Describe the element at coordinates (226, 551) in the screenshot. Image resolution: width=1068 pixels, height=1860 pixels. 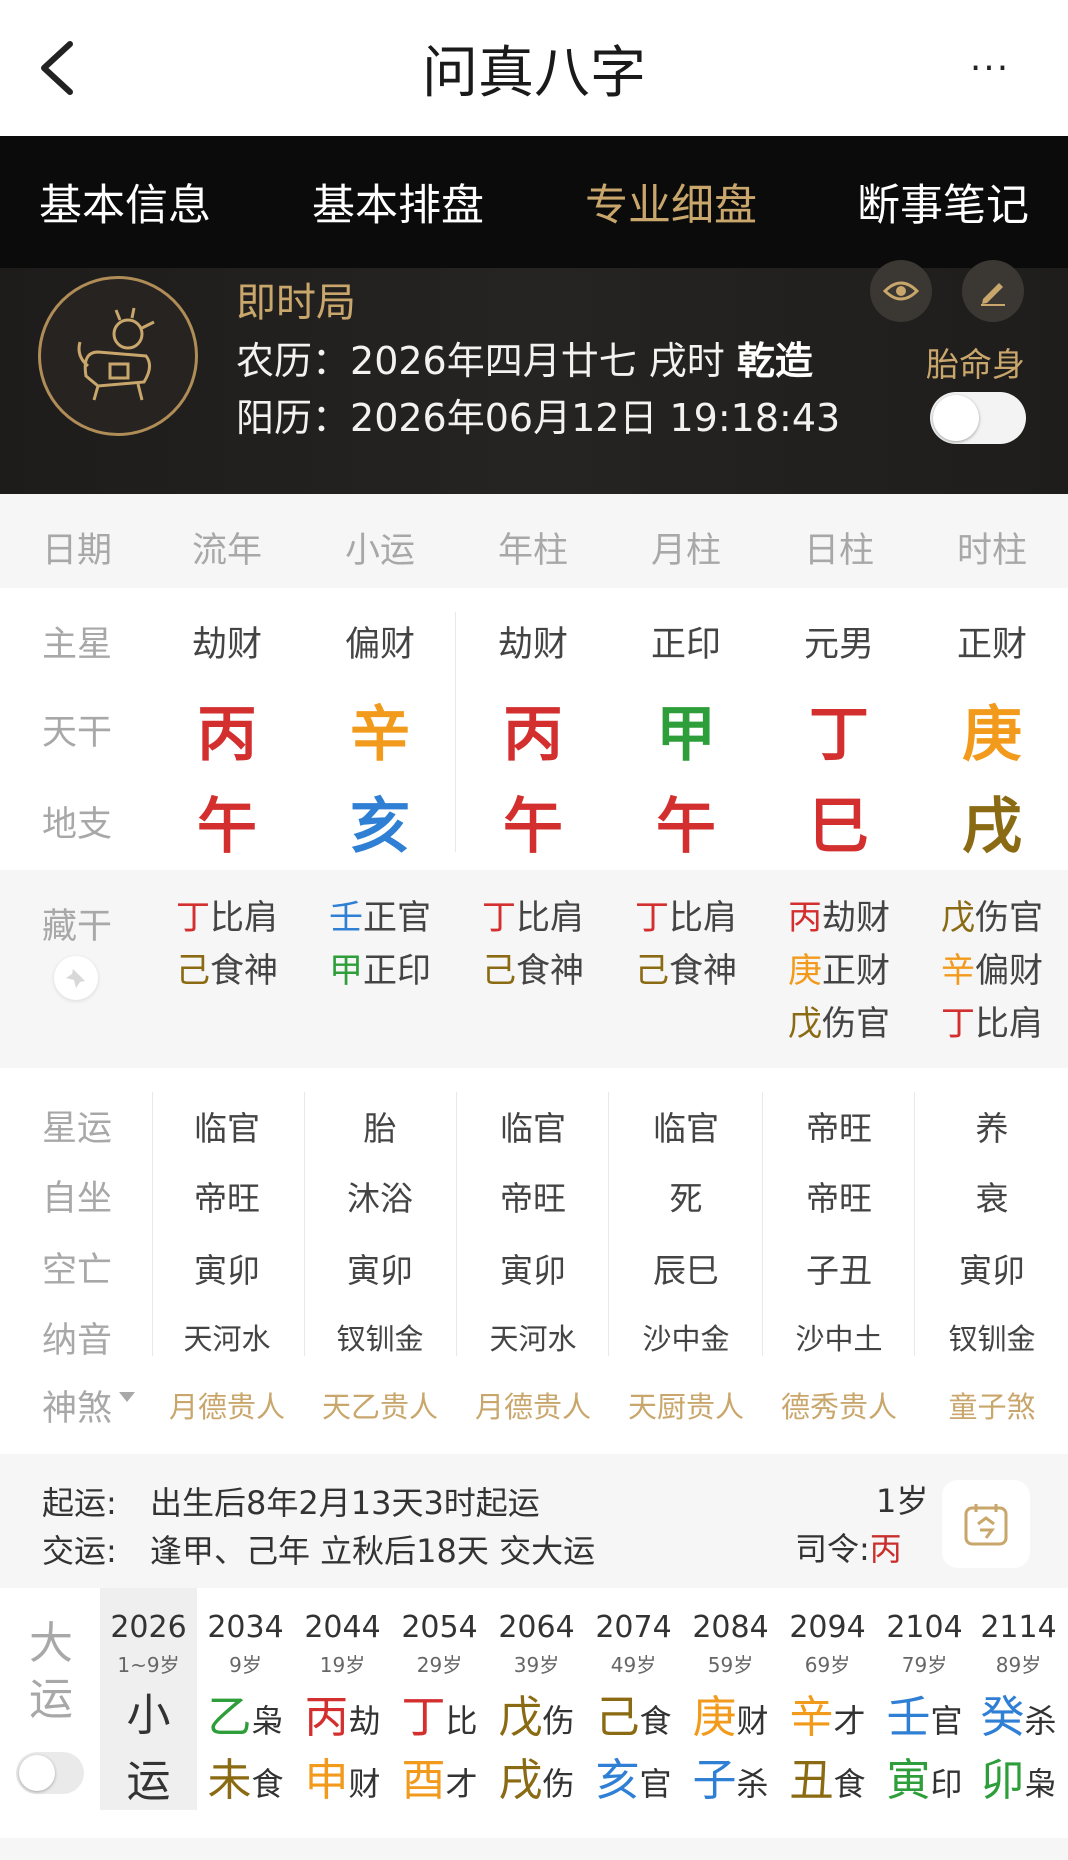
I see `col-liunian: 流年` at that location.